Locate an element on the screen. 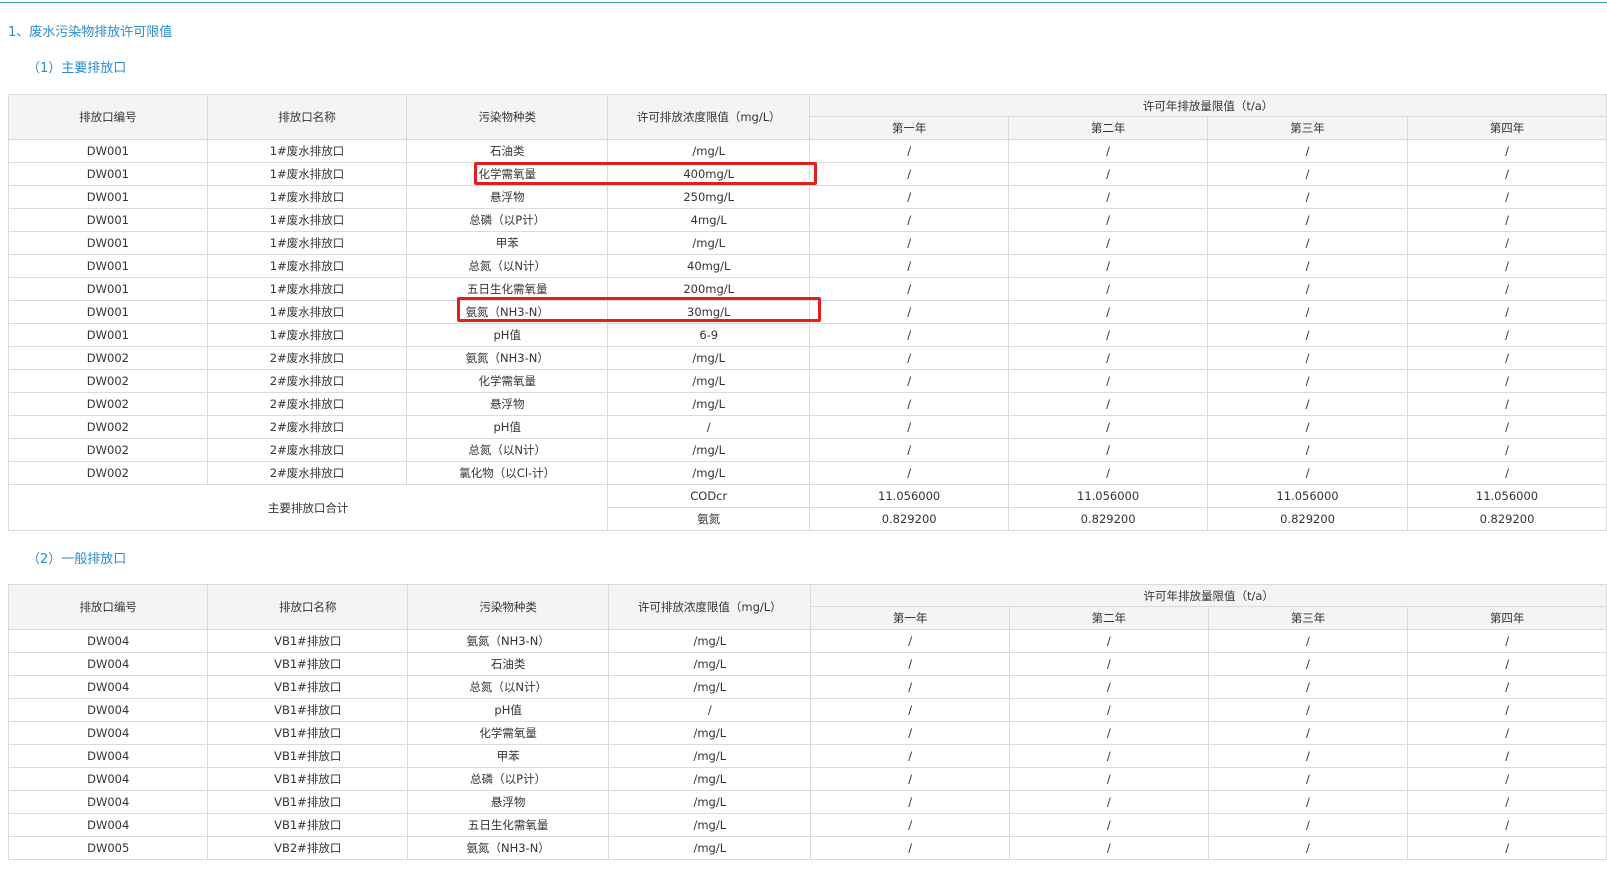 The height and width of the screenshot is (889, 1607). table-row: DW004 VB1#排放口 化学需氧量/mg/L / / / / is located at coordinates (807, 733).